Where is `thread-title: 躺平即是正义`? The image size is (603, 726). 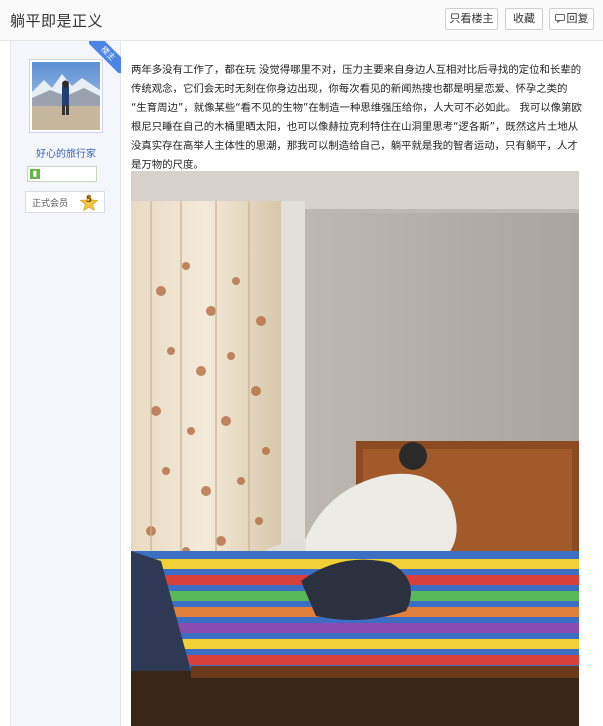 thread-title: 躺平即是正义 is located at coordinates (57, 21).